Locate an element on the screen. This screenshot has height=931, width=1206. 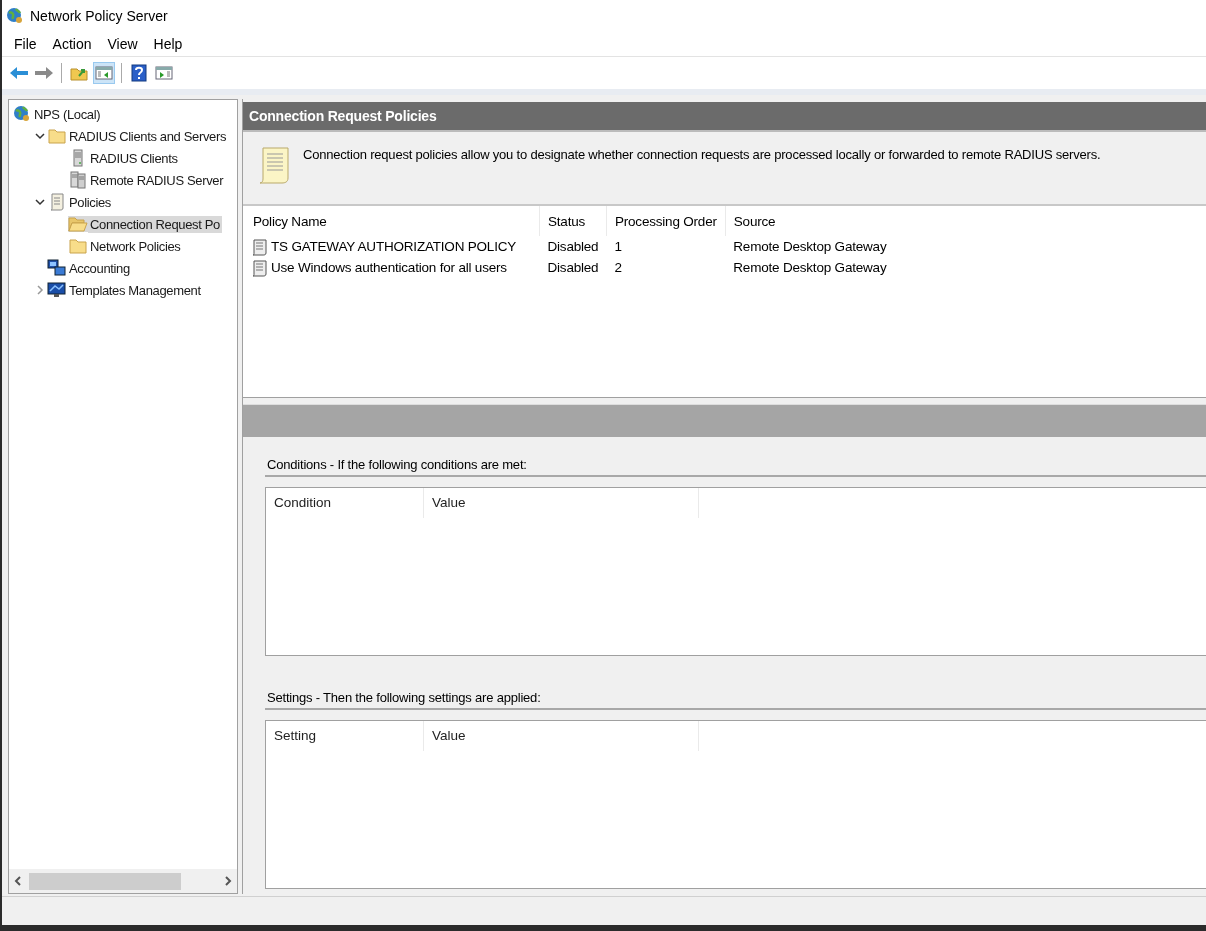
window-title: Network Policy Server is located at coordinates (99, 16).